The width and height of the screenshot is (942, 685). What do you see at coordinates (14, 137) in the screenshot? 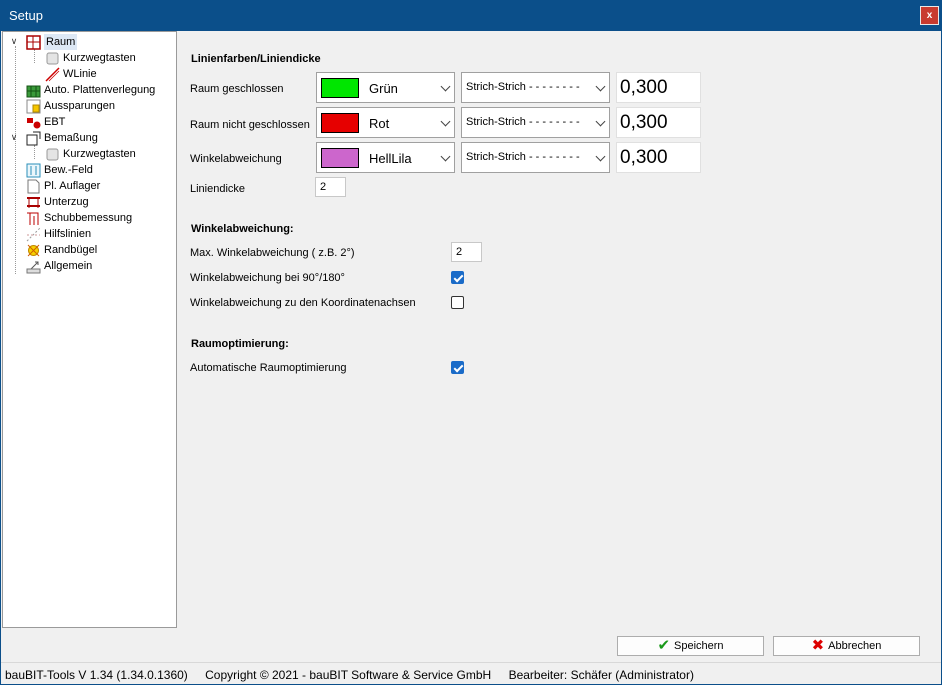
I see `expand-bemassung-icon: ∨` at bounding box center [14, 137].